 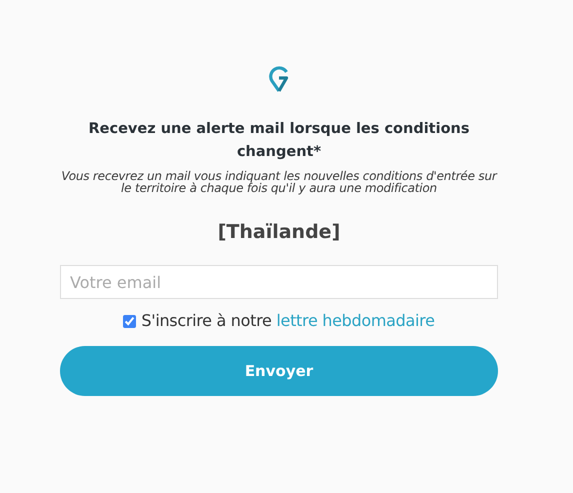 I want to click on email-field: Votre email, so click(x=279, y=282).